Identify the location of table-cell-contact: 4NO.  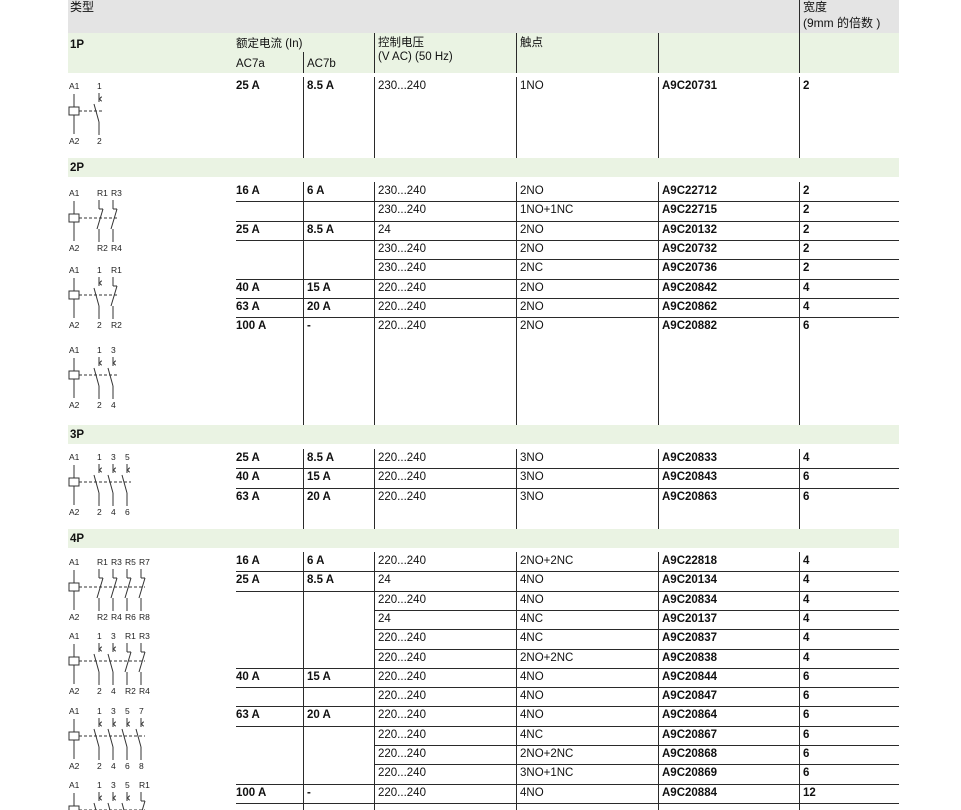
(532, 580).